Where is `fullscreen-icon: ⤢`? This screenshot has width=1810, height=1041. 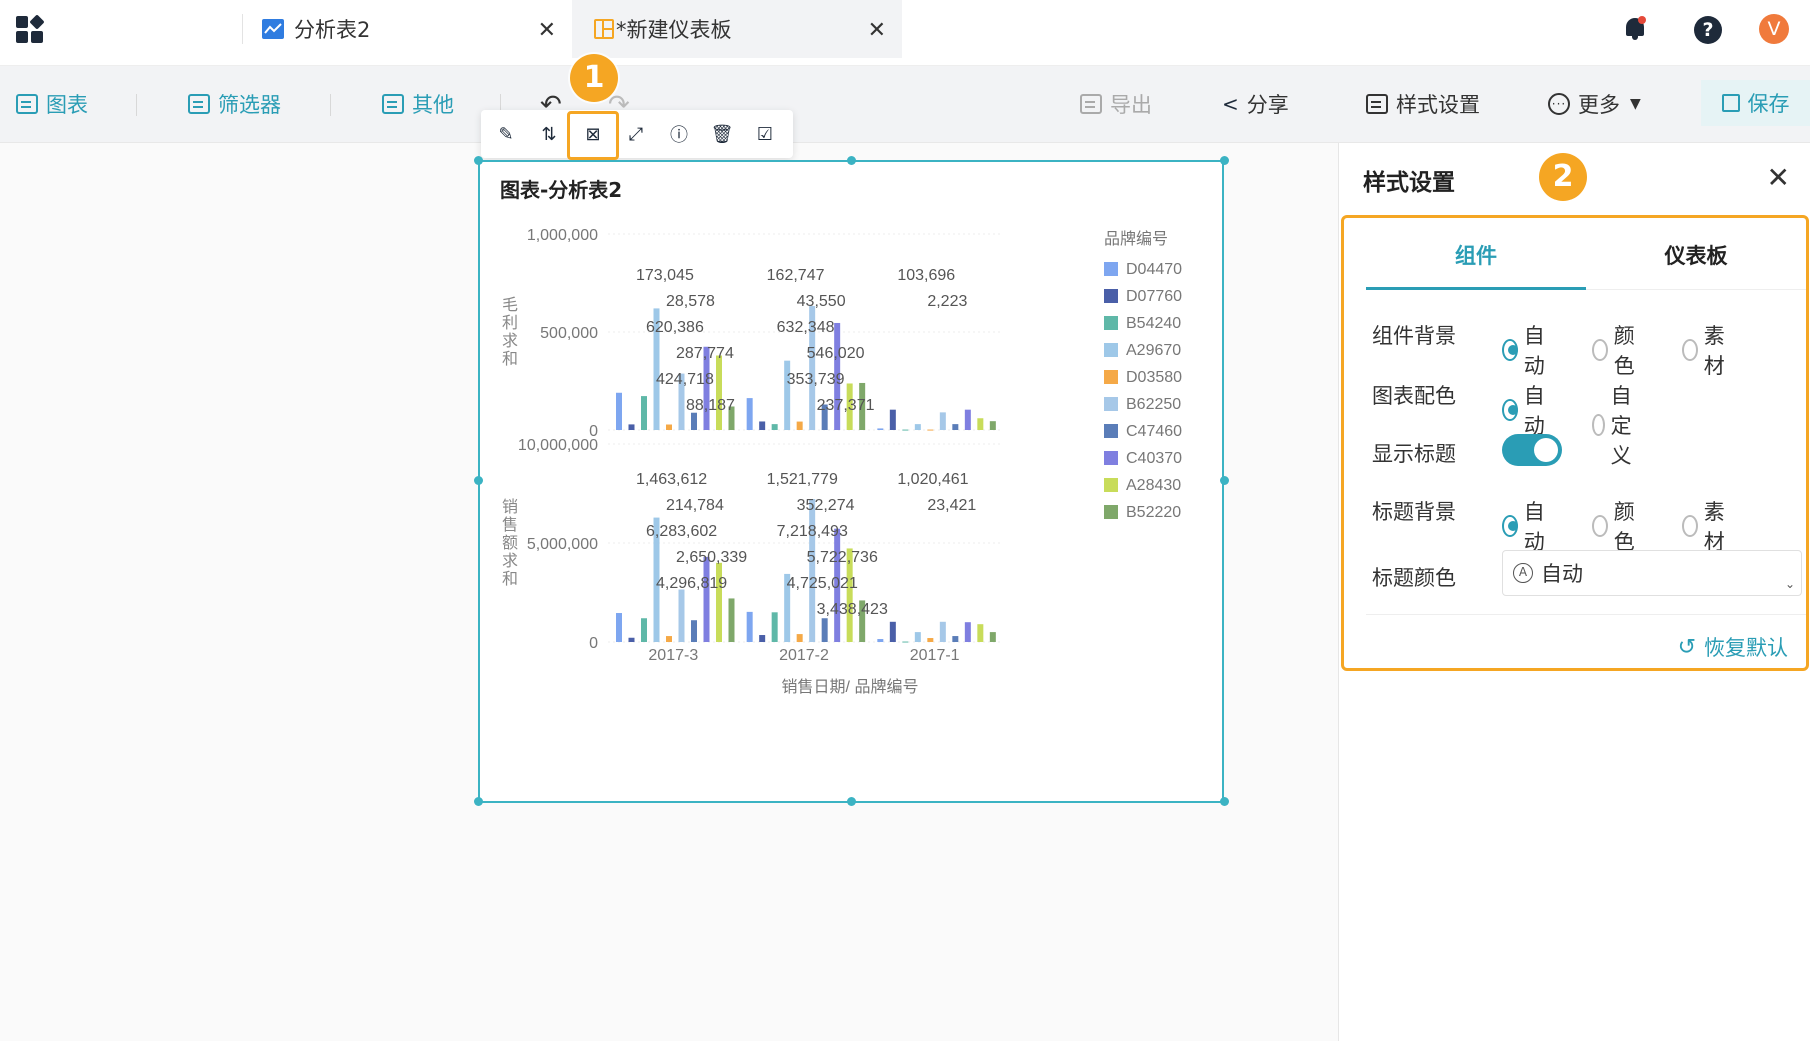 fullscreen-icon: ⤢ is located at coordinates (636, 134).